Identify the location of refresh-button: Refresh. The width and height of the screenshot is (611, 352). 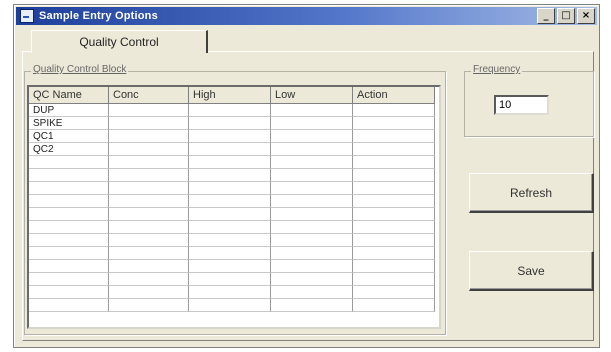
(531, 193).